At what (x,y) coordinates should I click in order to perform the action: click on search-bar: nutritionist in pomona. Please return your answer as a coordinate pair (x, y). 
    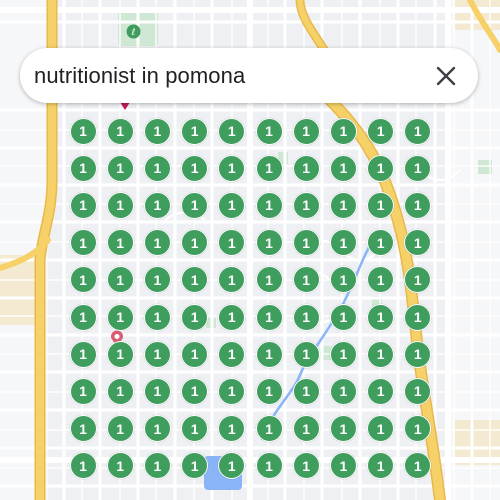
    Looking at the image, I should click on (249, 75).